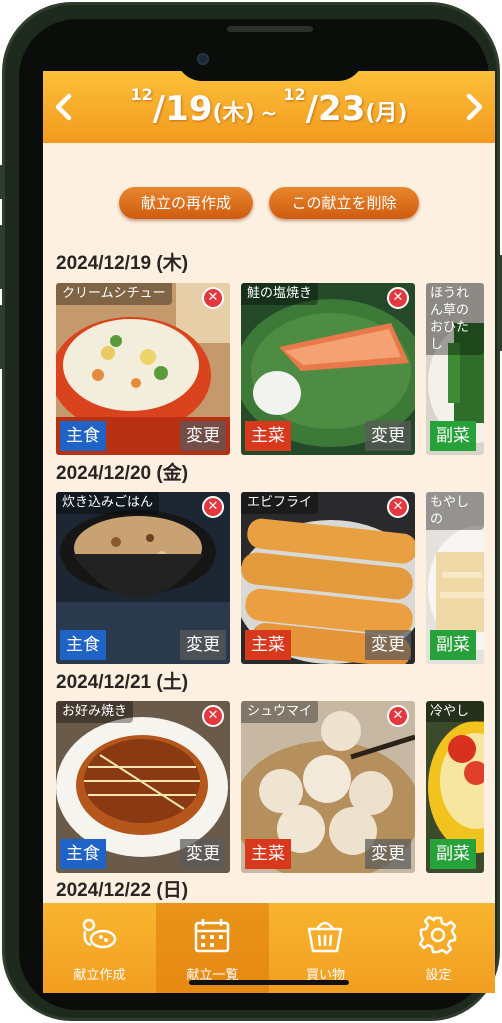 This screenshot has width=502, height=1023. I want to click on end-weekday: (月), so click(386, 113).